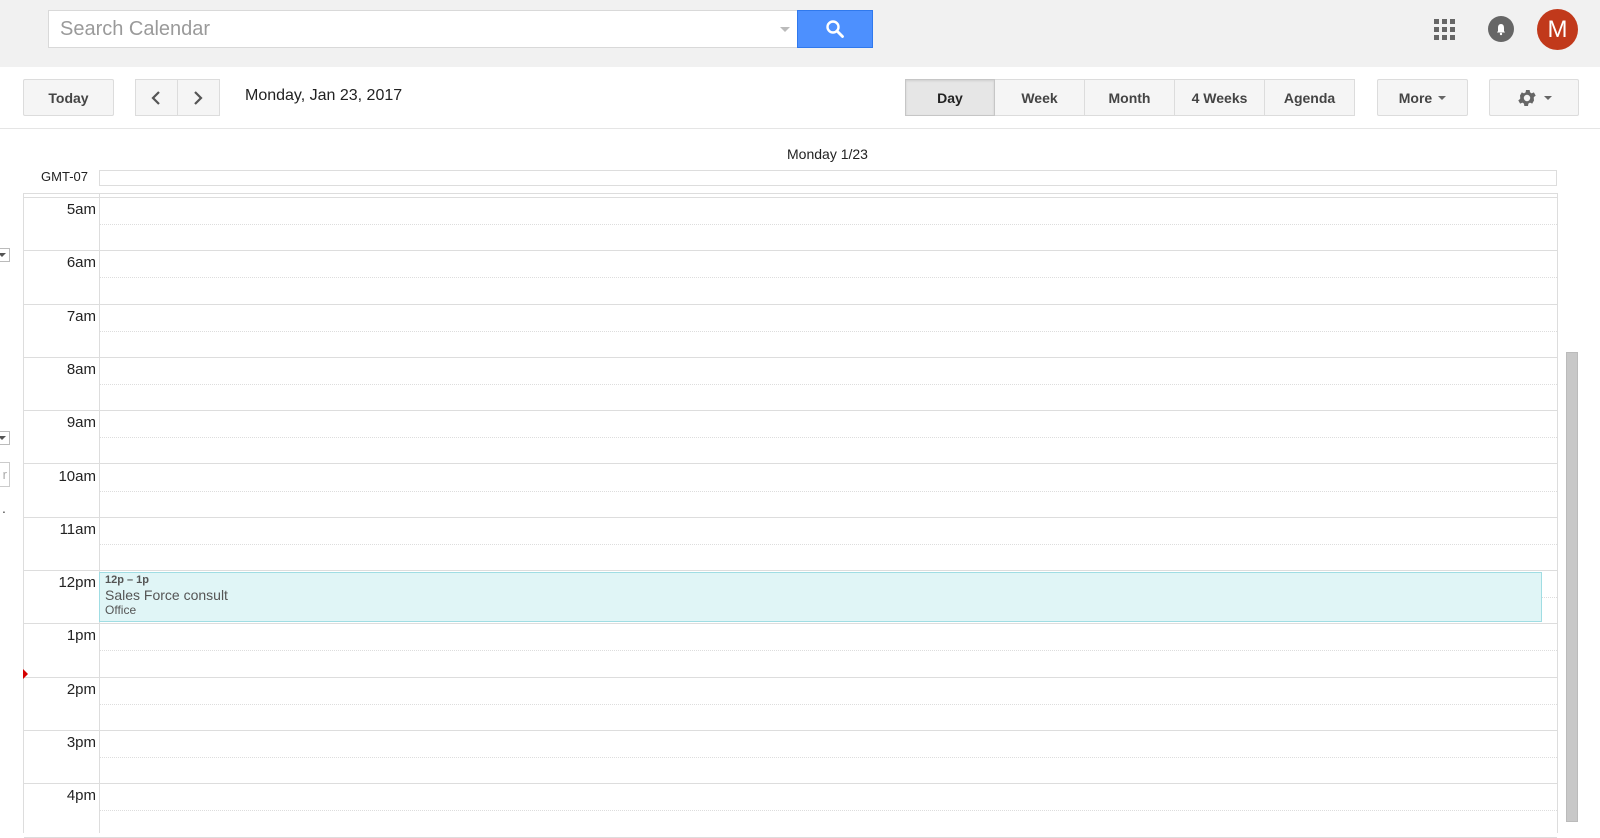  Describe the element at coordinates (166, 595) in the screenshot. I see `event-title: Sales Force consult` at that location.